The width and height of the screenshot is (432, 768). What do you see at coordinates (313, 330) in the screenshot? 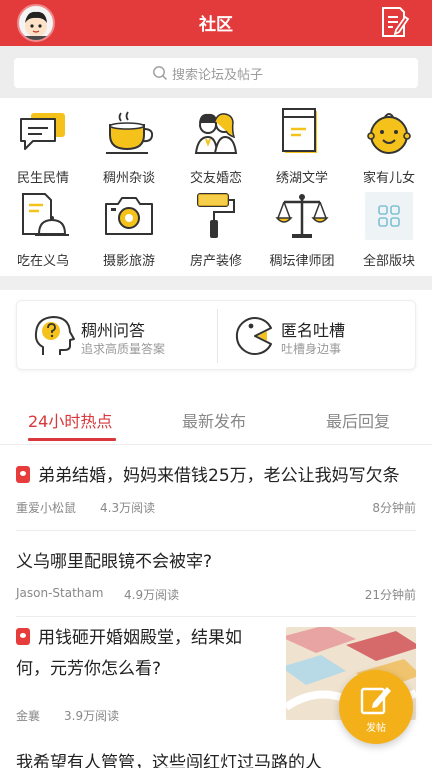
I see `qa-title: 匿名吐槽` at bounding box center [313, 330].